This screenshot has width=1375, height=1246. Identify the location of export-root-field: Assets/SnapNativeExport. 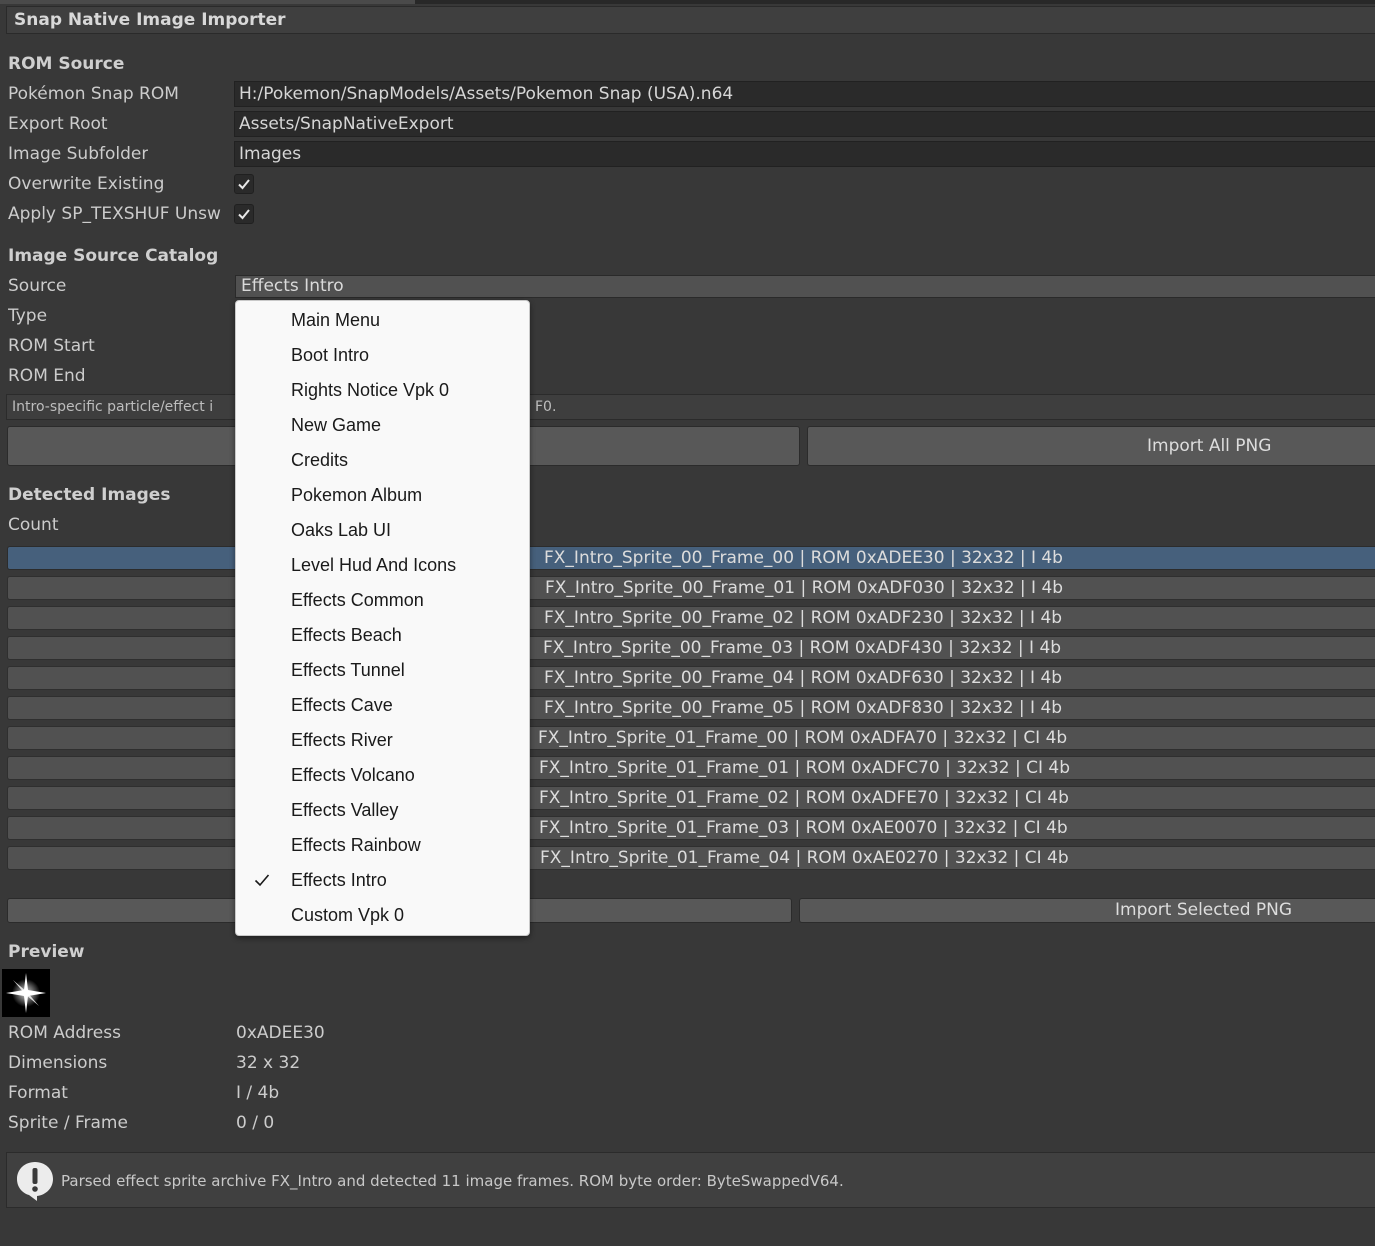
(804, 124).